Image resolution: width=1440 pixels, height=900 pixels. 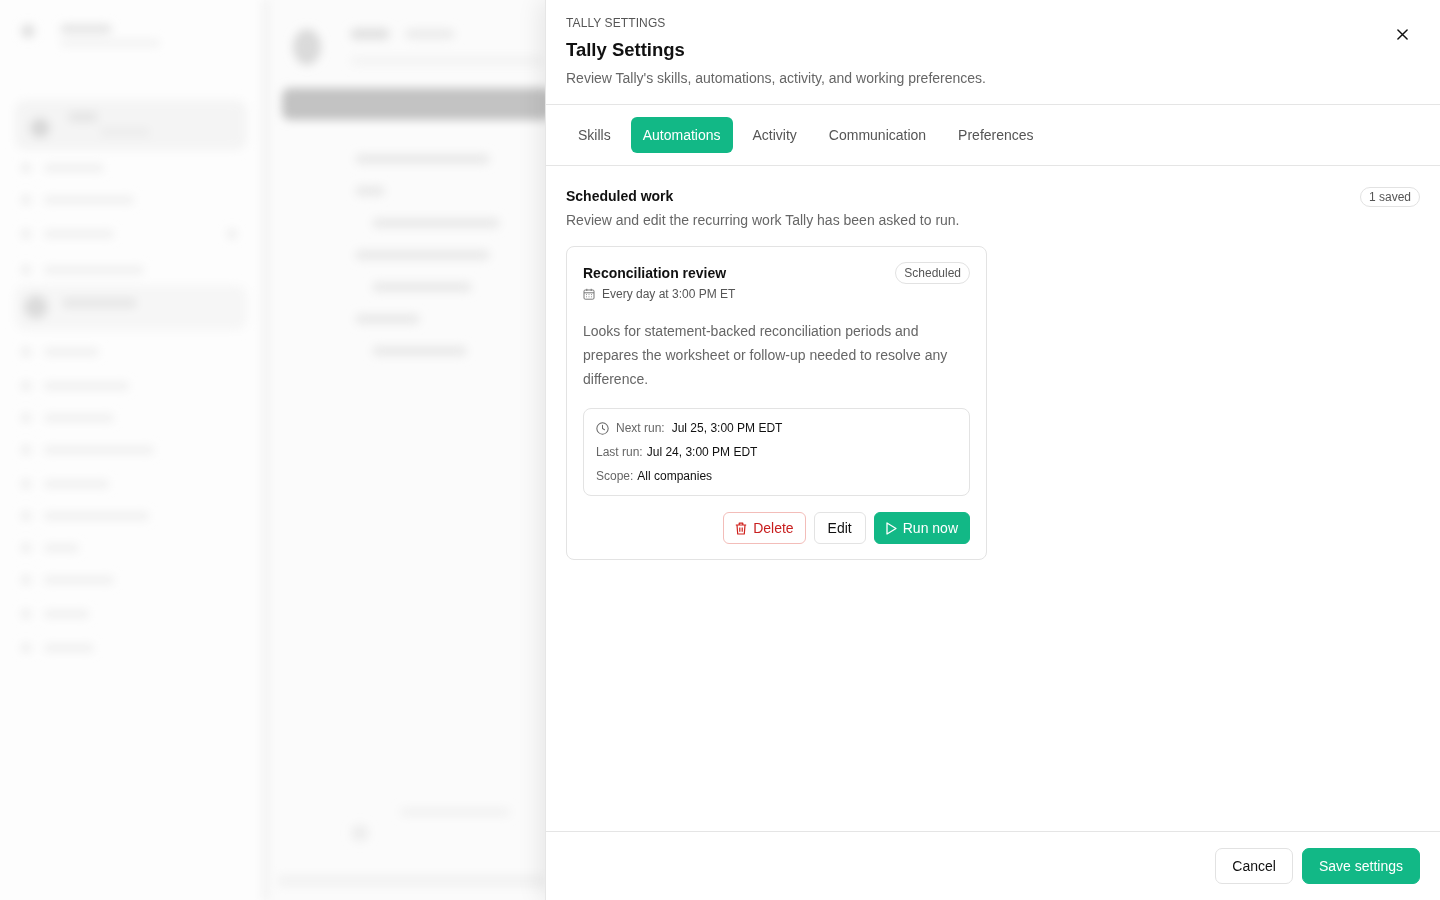 What do you see at coordinates (602, 428) in the screenshot?
I see `clock-icon` at bounding box center [602, 428].